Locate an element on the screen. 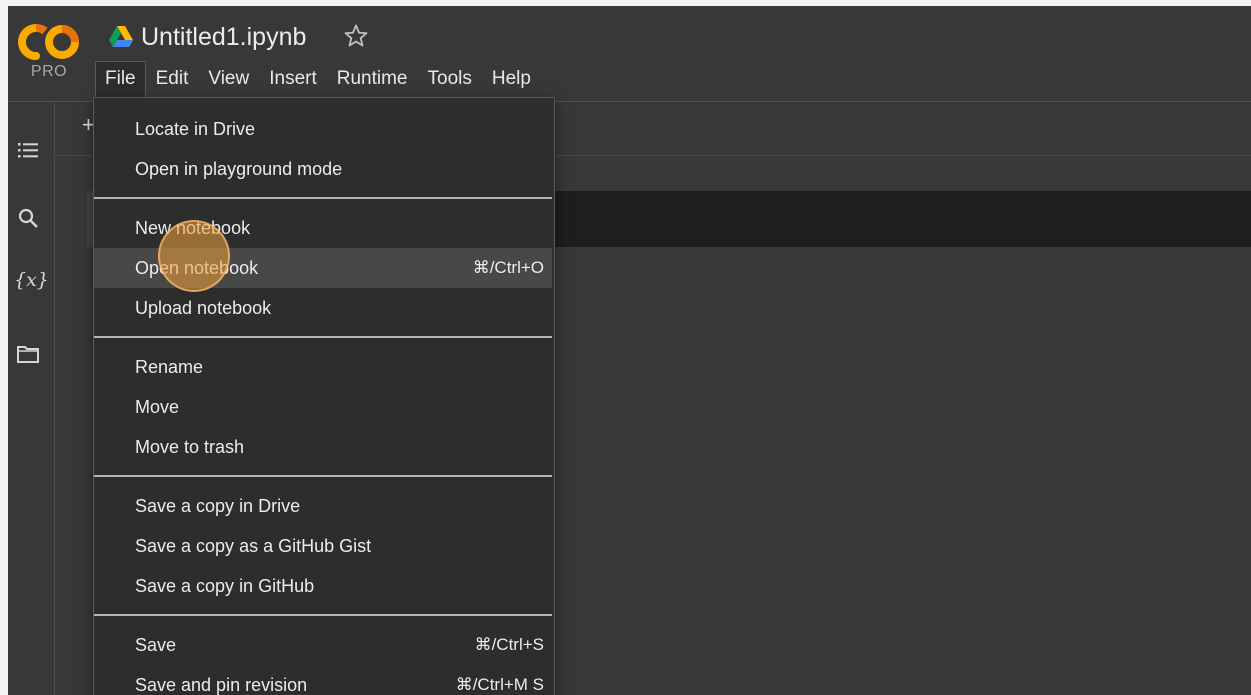  search-icon is located at coordinates (28, 218).